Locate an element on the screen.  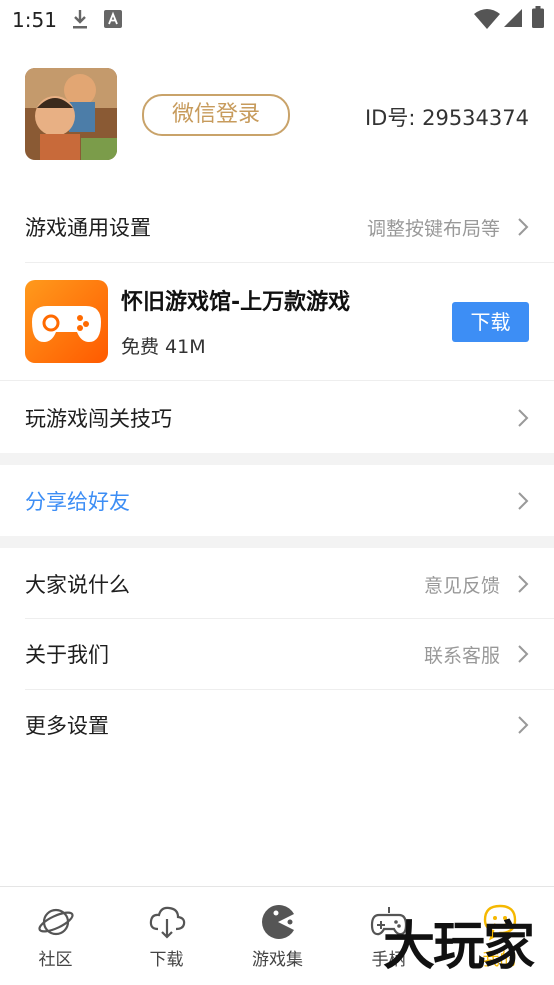
avatar is located at coordinates (71, 114).